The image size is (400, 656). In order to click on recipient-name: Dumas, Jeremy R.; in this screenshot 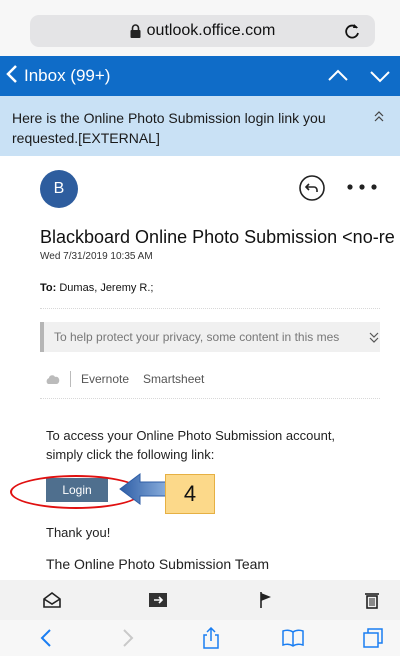, I will do `click(106, 288)`.